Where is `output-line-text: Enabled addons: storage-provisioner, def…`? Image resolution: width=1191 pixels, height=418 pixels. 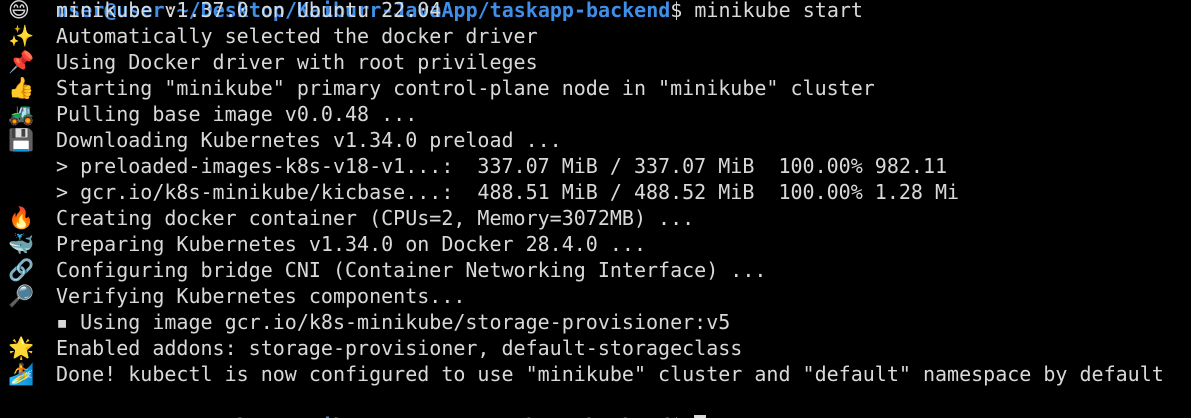
output-line-text: Enabled addons: storage-provisioner, def… is located at coordinates (399, 348).